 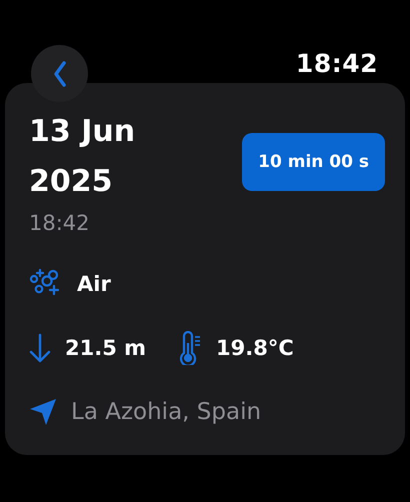 I want to click on thermometer-icon, so click(x=191, y=348).